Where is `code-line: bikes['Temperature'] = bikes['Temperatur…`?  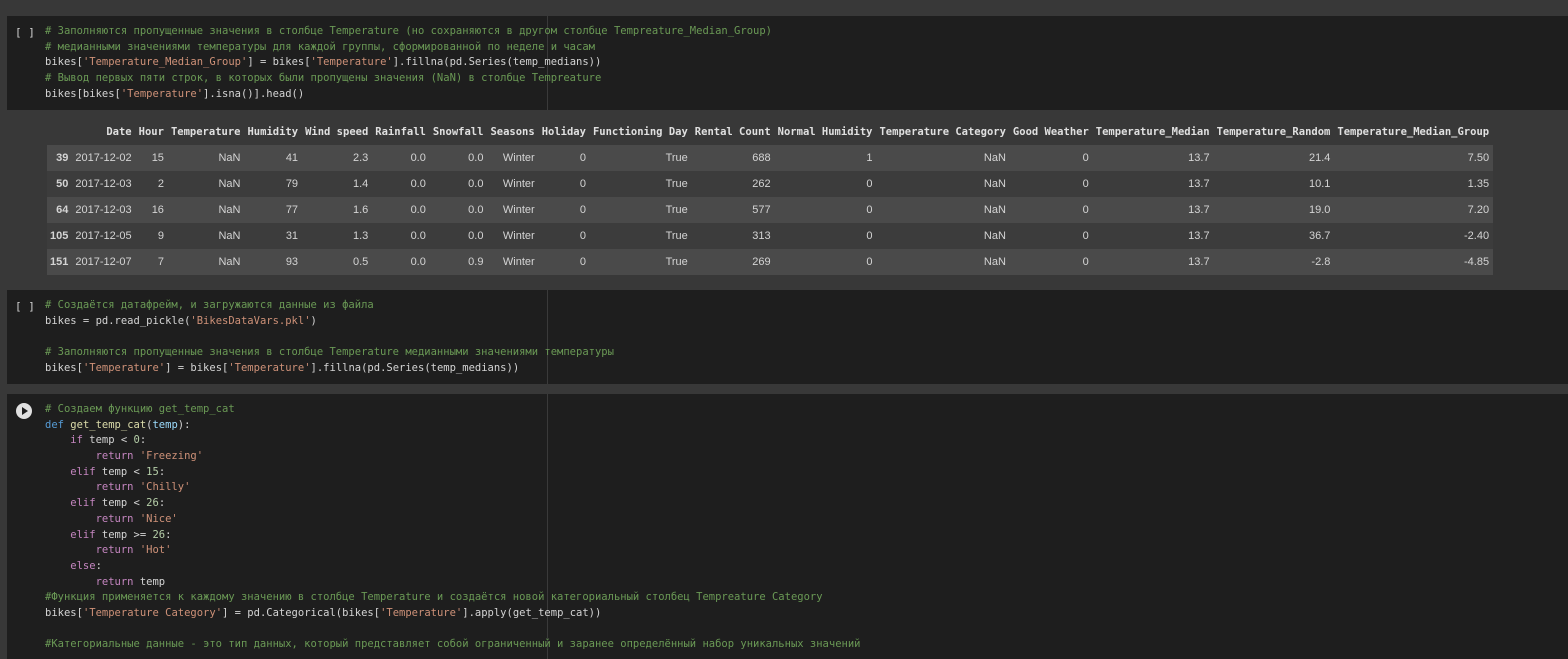 code-line: bikes['Temperature'] = bikes['Temperatur… is located at coordinates (329, 369).